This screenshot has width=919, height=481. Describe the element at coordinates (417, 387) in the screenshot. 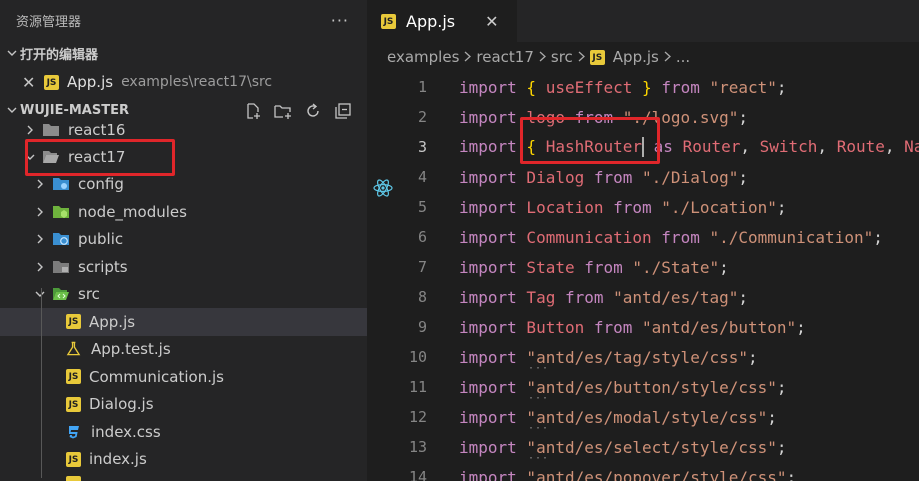

I see `line-number: 11` at that location.